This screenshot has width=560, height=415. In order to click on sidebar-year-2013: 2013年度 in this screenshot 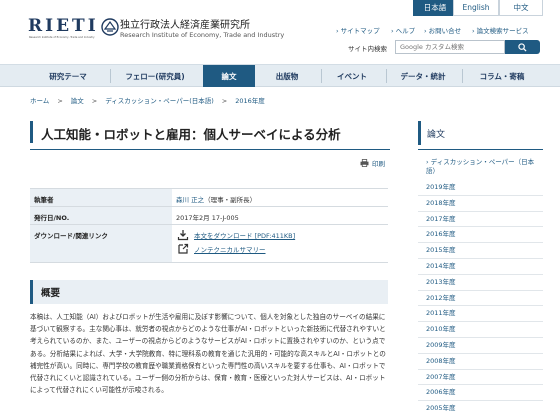, I will do `click(480, 283)`.